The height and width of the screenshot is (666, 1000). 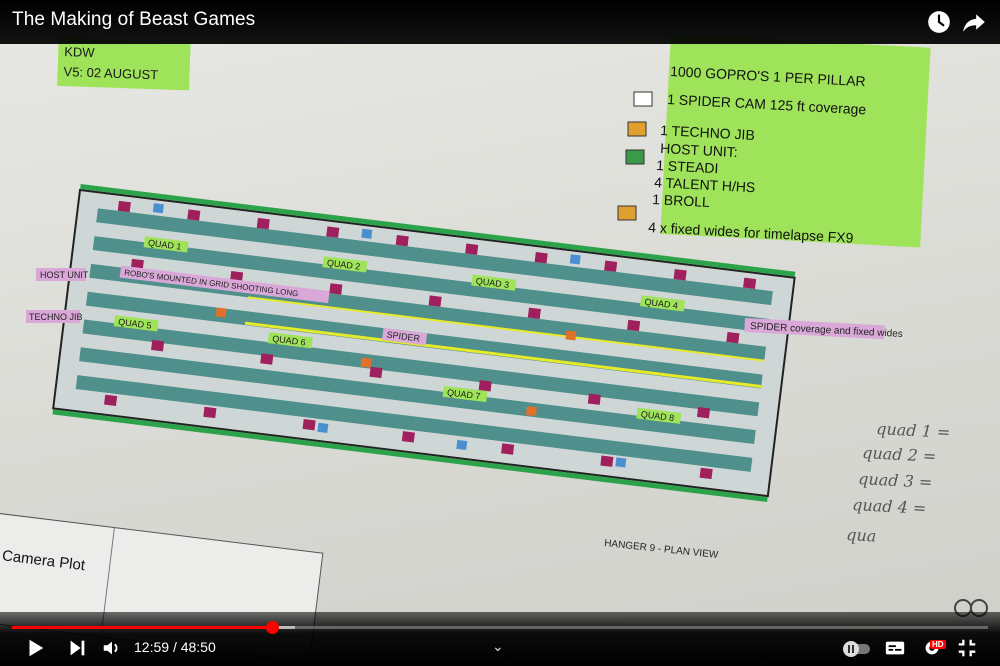 I want to click on handwritten-quad-3: quad 3 =, so click(x=895, y=480).